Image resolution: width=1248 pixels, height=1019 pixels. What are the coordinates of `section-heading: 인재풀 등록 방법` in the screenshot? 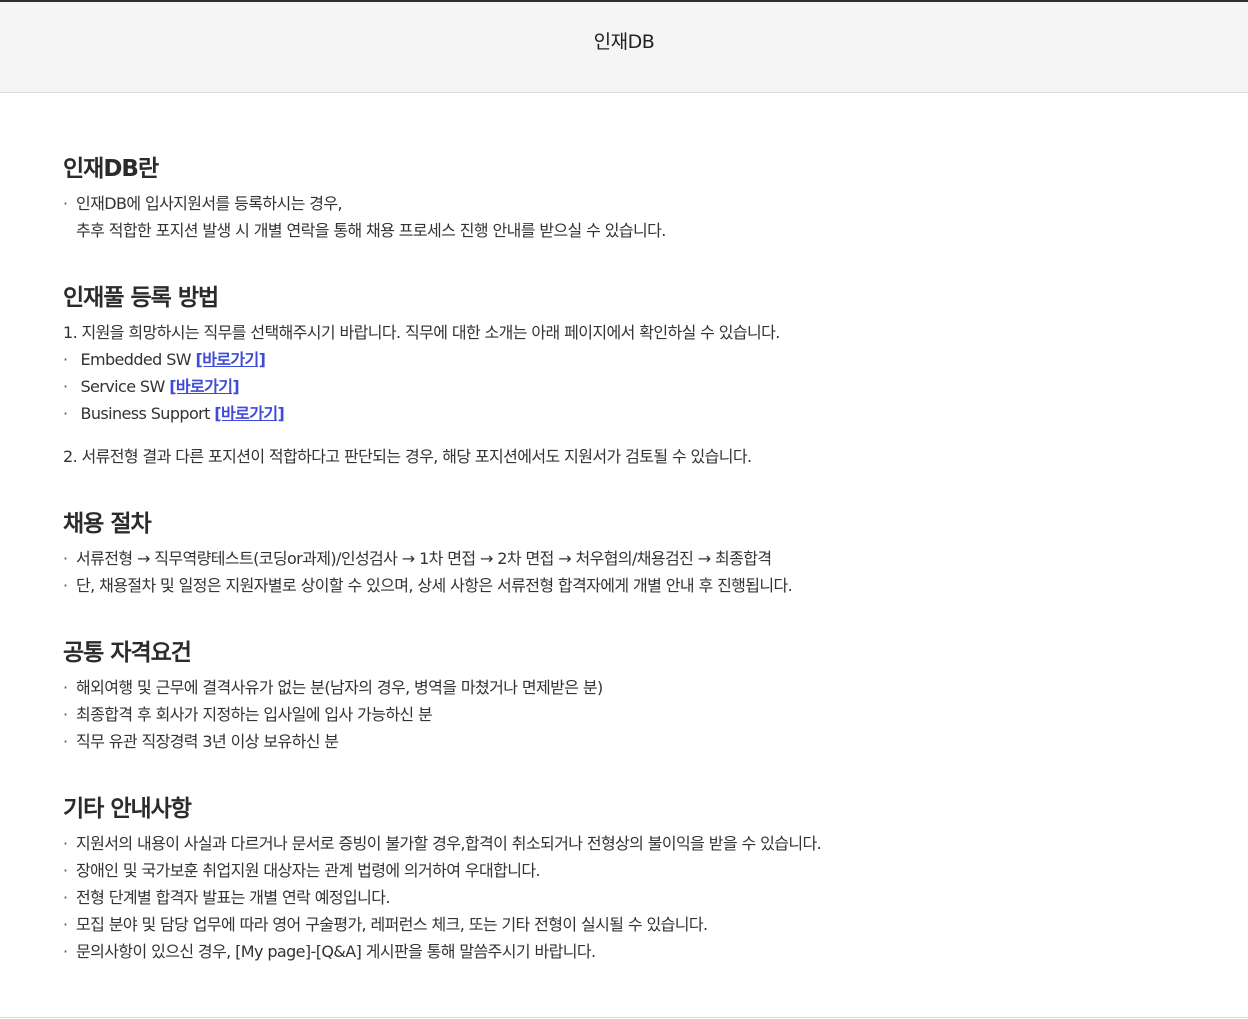 It's located at (141, 298).